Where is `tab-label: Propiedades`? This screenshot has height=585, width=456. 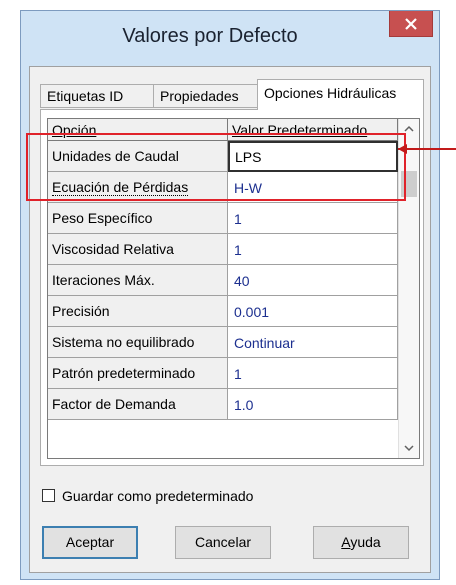
tab-label: Propiedades is located at coordinates (199, 96).